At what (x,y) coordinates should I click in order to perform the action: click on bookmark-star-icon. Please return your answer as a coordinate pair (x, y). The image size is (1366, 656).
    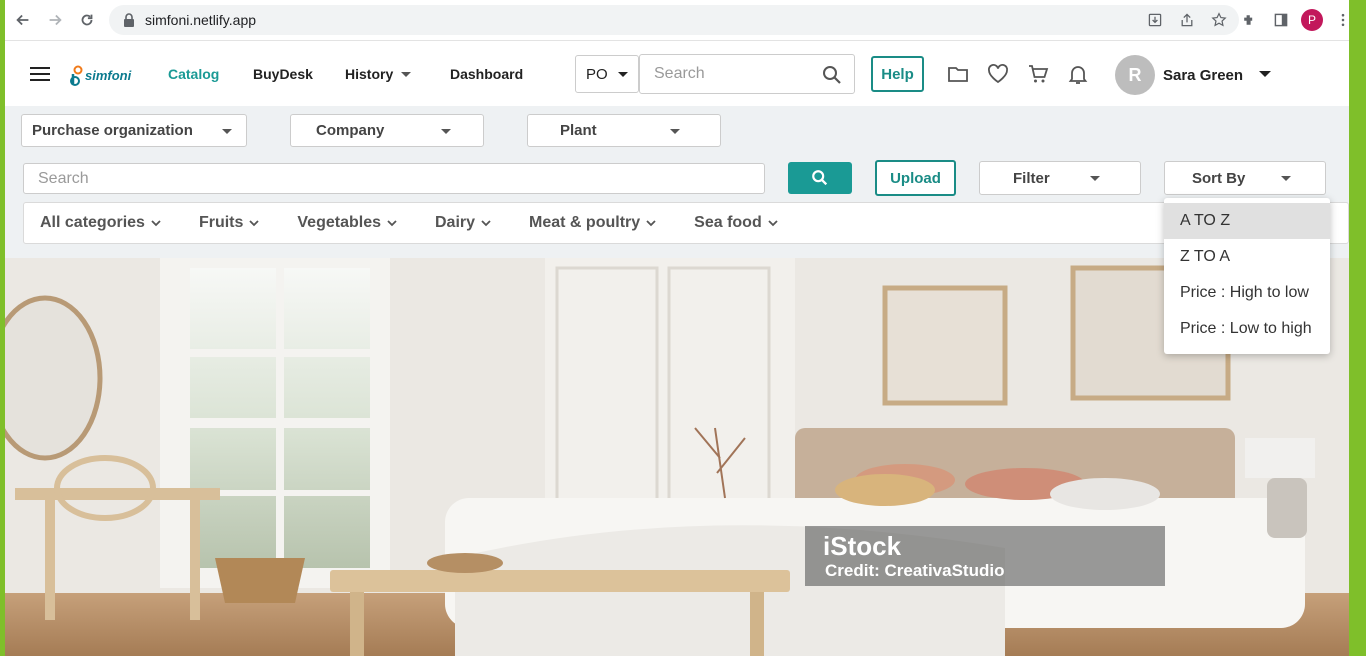
    Looking at the image, I should click on (1219, 20).